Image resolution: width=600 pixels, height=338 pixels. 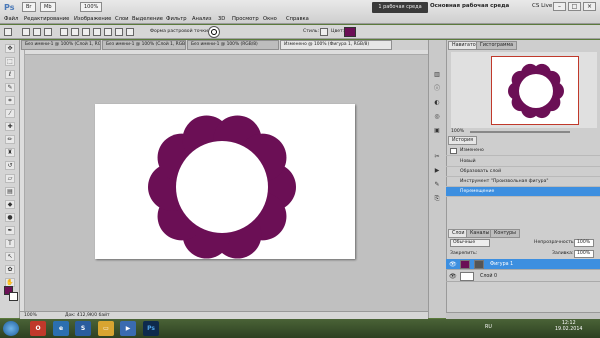 I want to click on menu-image: Изображение, so click(x=92, y=19).